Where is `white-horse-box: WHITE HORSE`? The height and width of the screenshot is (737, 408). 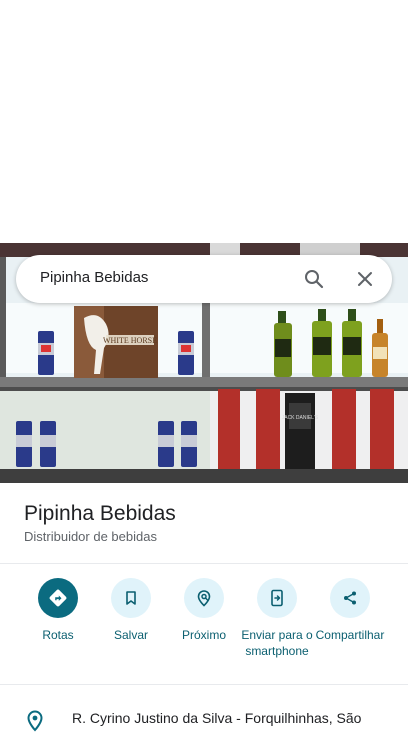
white-horse-box: WHITE HORSE is located at coordinates (116, 342).